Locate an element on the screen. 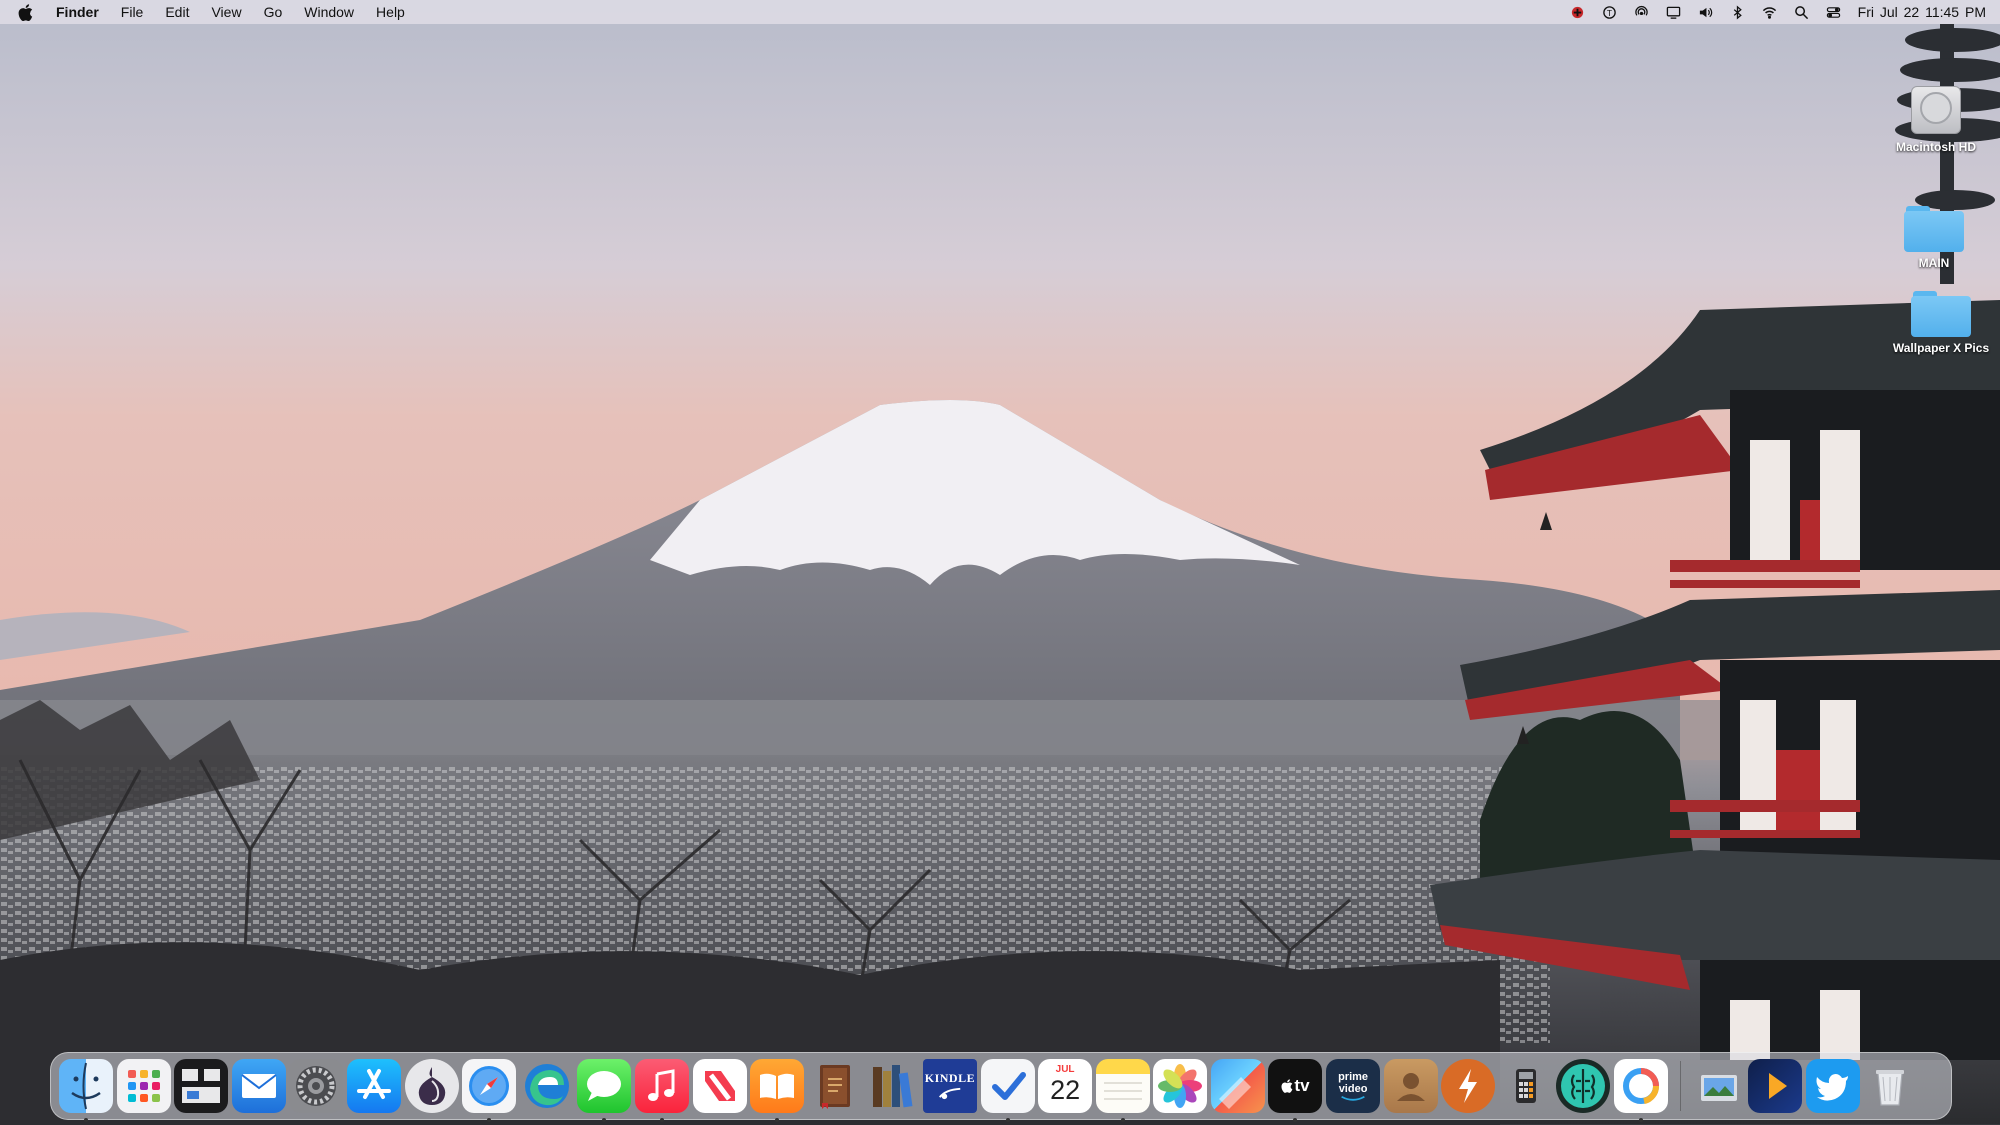  volume-icon is located at coordinates (1706, 12).